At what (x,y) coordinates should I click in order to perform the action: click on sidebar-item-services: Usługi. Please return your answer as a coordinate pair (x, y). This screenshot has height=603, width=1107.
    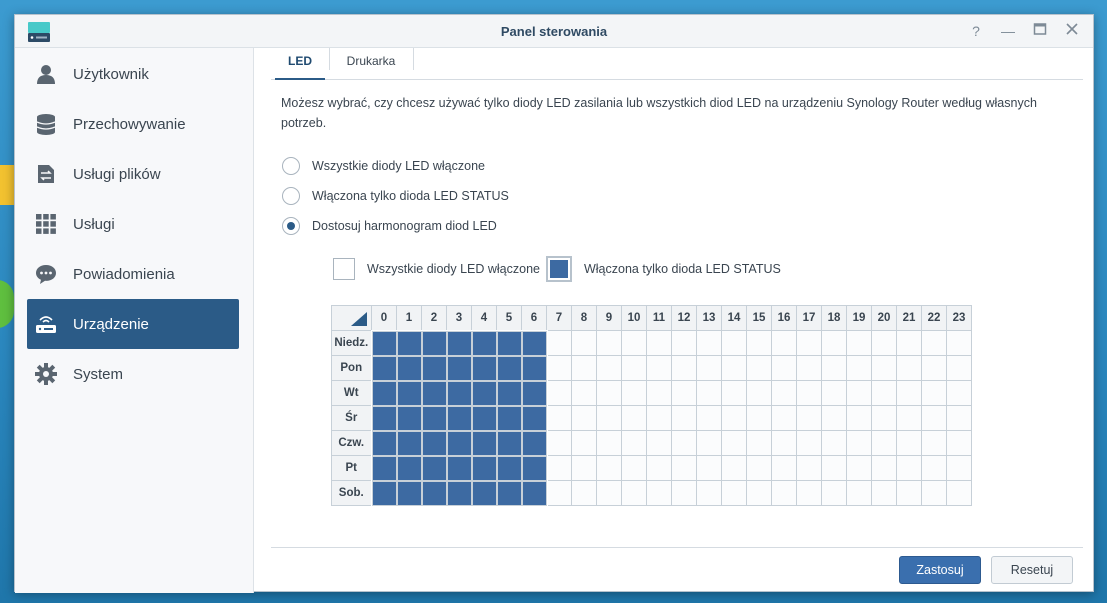
    Looking at the image, I should click on (133, 224).